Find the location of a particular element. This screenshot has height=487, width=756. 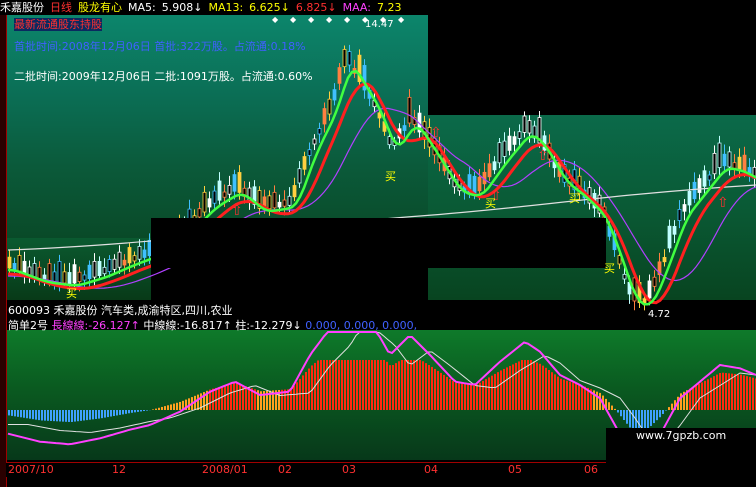

mid-line-value: -16.817↑ is located at coordinates (206, 325).